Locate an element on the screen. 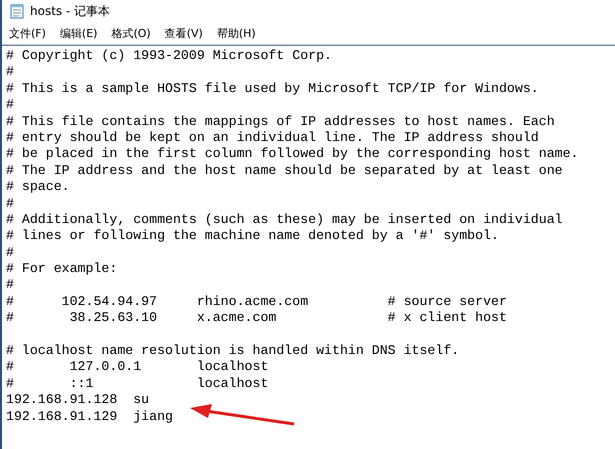 The image size is (615, 449). text-line: # For example: is located at coordinates (62, 268).